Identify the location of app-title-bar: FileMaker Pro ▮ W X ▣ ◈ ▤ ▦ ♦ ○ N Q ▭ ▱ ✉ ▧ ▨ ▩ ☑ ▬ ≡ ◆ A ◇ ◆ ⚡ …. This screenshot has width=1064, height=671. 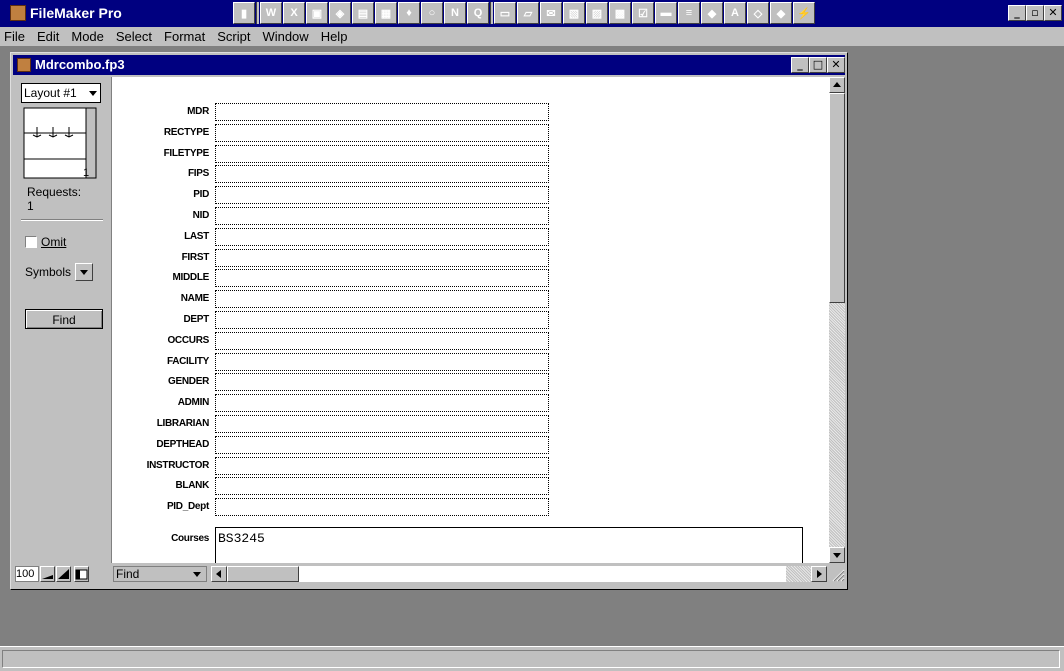
(532, 13).